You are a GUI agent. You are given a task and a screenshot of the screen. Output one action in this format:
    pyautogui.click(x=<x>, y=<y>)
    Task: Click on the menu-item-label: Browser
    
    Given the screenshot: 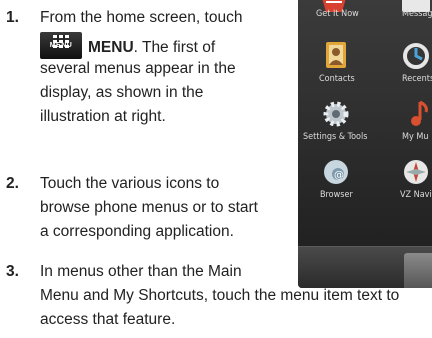 What is the action you would take?
    pyautogui.click(x=336, y=195)
    